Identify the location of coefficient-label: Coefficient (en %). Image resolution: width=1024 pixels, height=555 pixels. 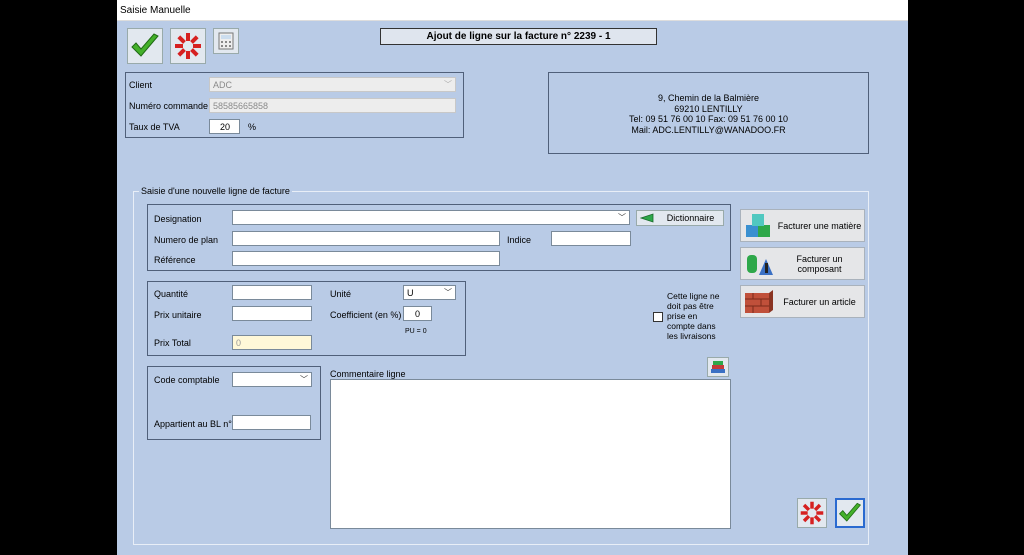
(366, 315).